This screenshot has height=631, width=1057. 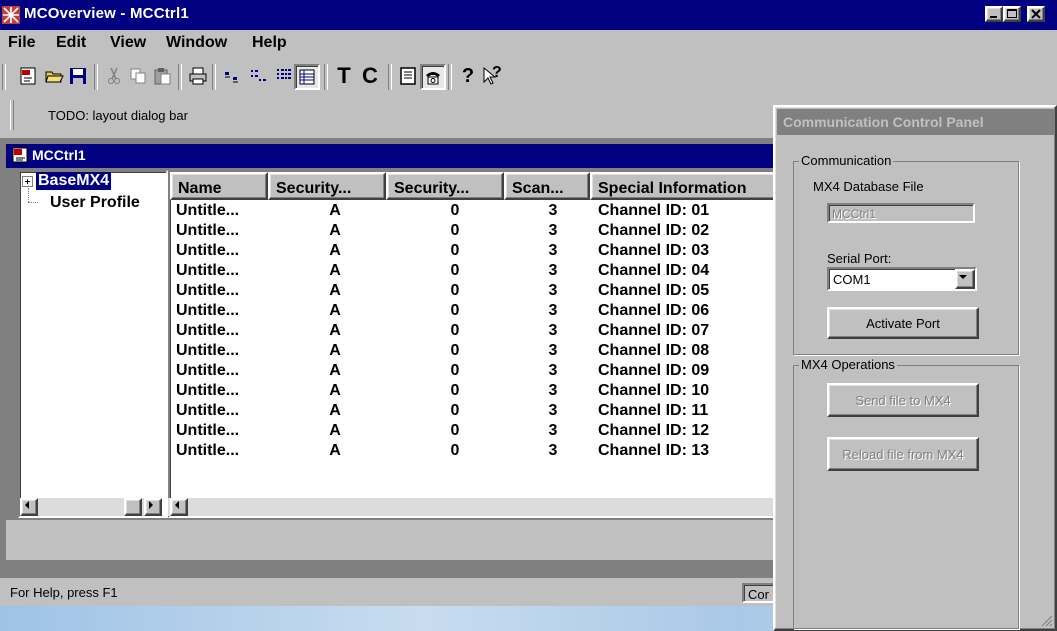 What do you see at coordinates (27, 181) in the screenshot?
I see `expand-toggle` at bounding box center [27, 181].